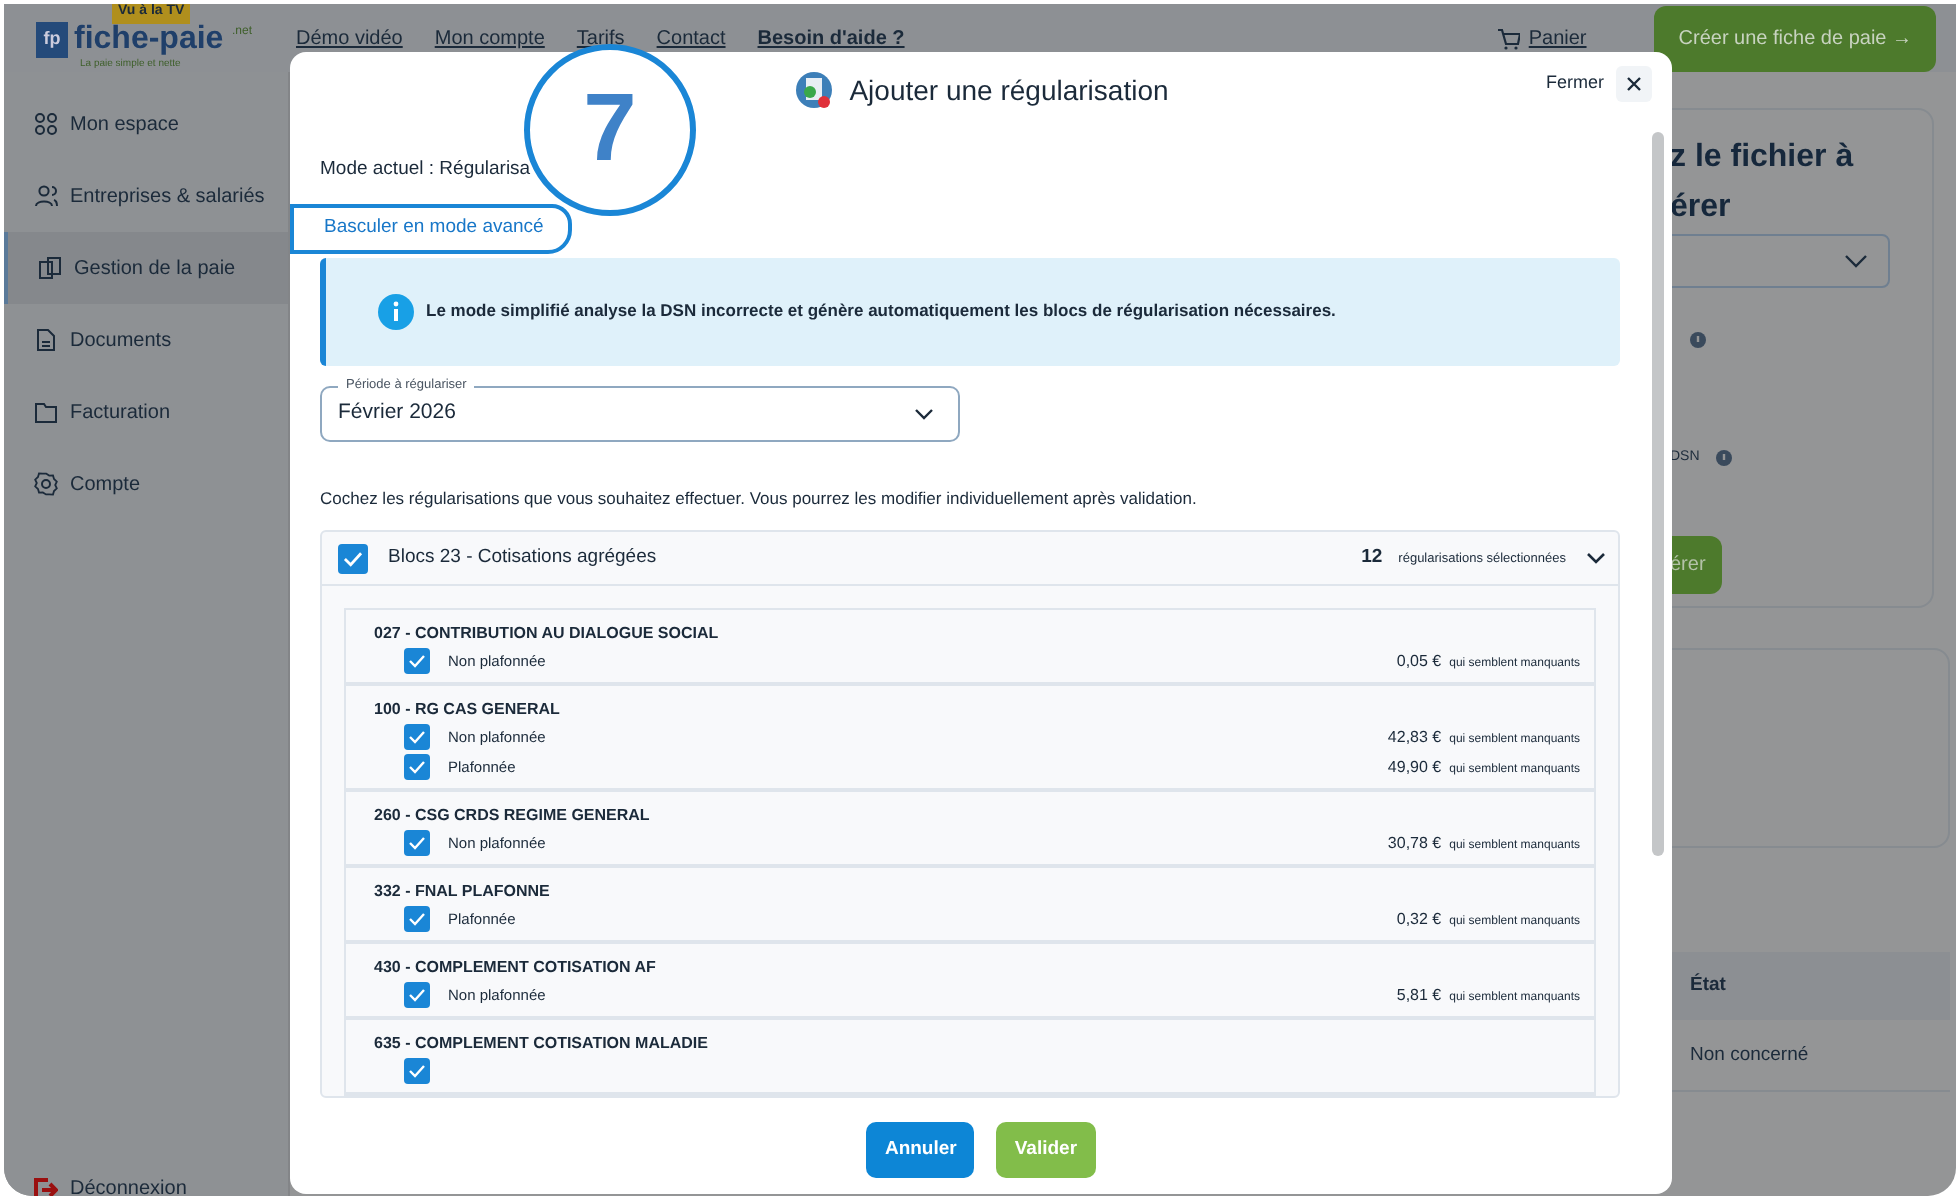 The width and height of the screenshot is (1960, 1200). Describe the element at coordinates (1557, 39) in the screenshot. I see `cart-label: Panier` at that location.